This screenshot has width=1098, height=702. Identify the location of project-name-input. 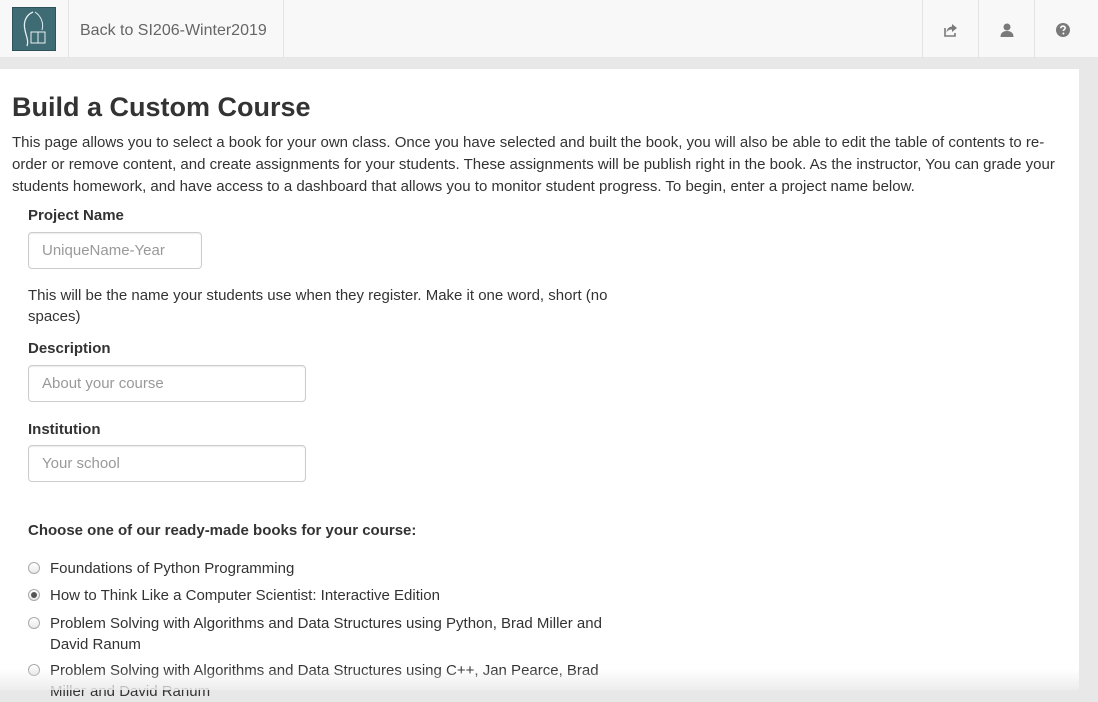
(115, 250).